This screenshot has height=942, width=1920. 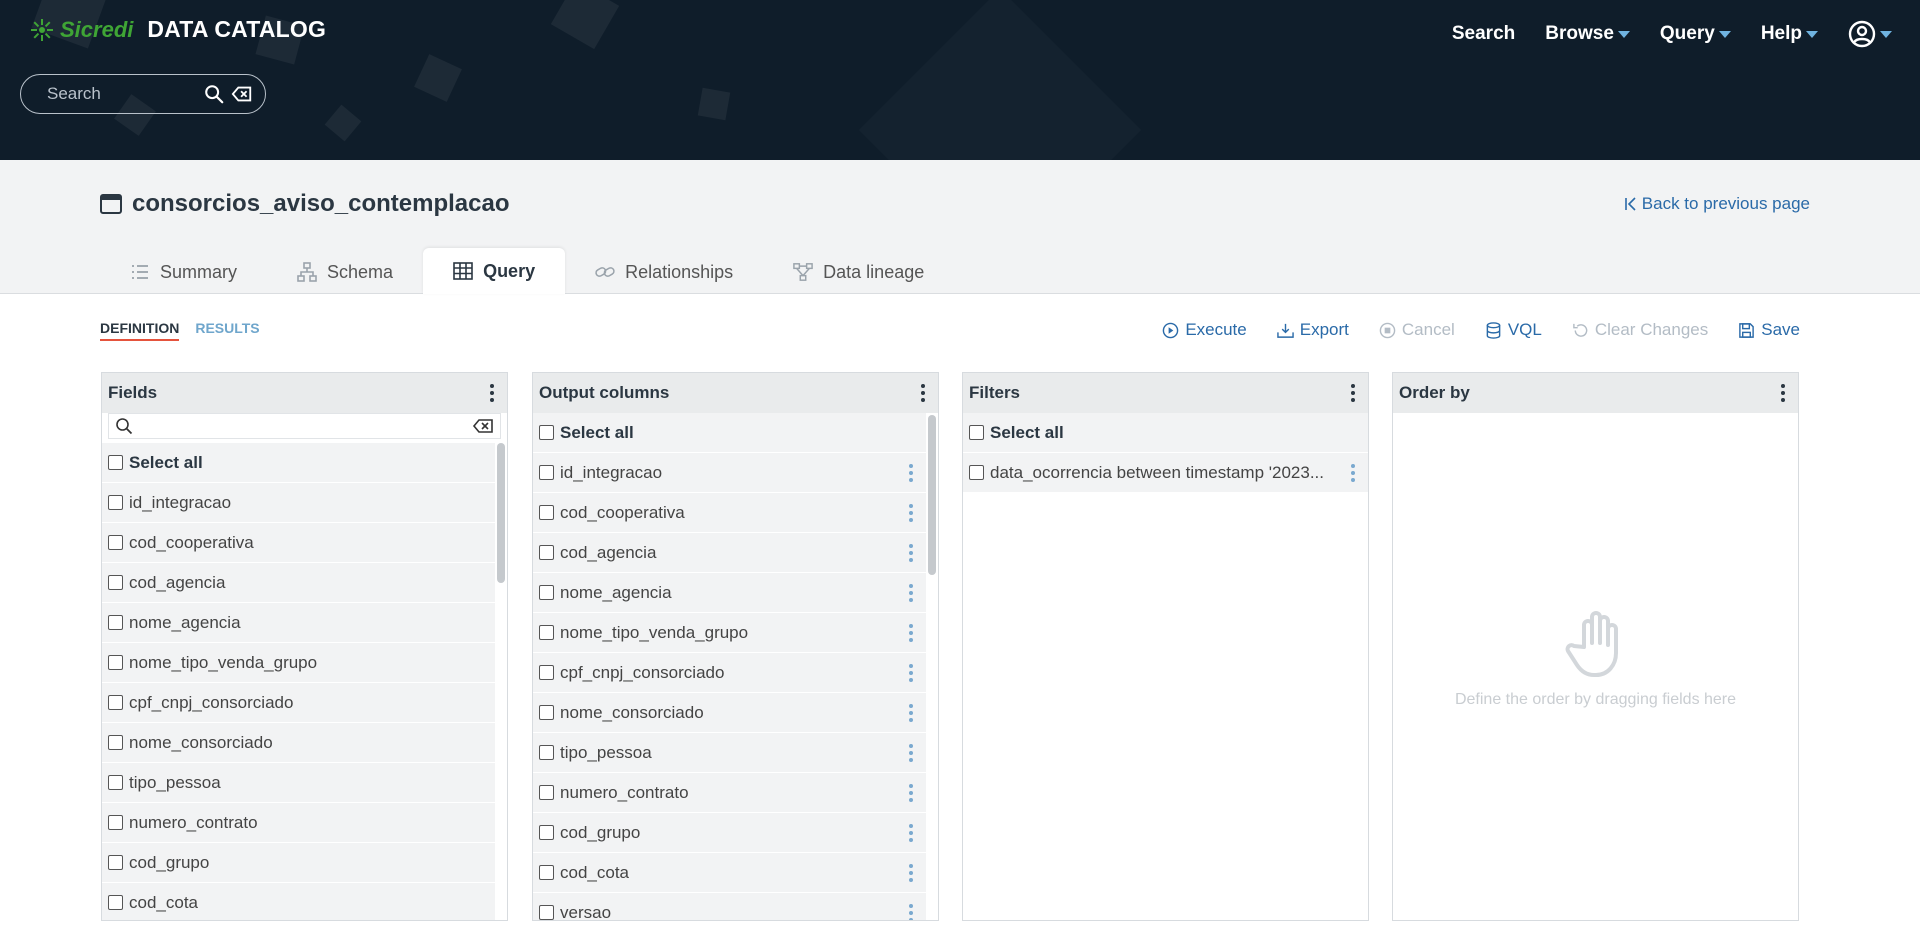 I want to click on output-column-row: cod_cota, so click(x=729, y=873).